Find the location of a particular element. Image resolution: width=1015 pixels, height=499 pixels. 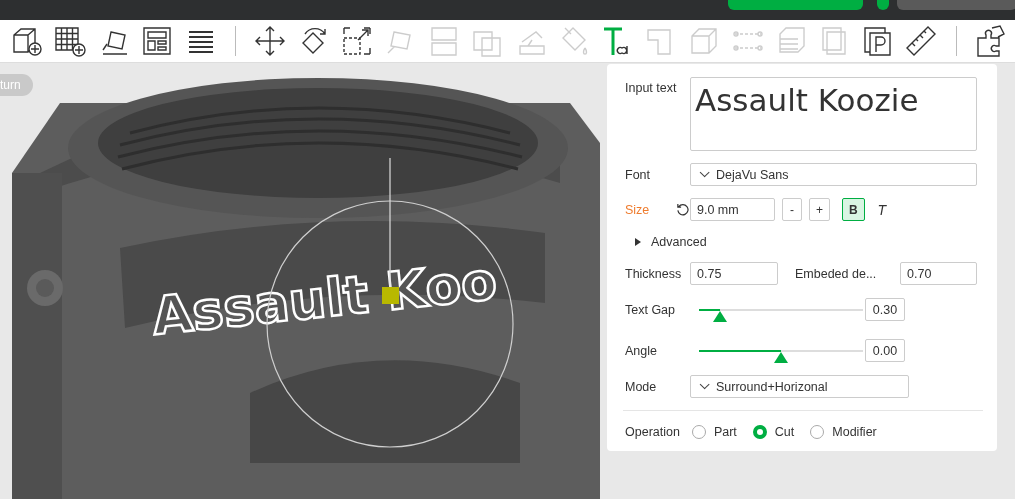

text-gap-input-field: 0.30 is located at coordinates (885, 309).